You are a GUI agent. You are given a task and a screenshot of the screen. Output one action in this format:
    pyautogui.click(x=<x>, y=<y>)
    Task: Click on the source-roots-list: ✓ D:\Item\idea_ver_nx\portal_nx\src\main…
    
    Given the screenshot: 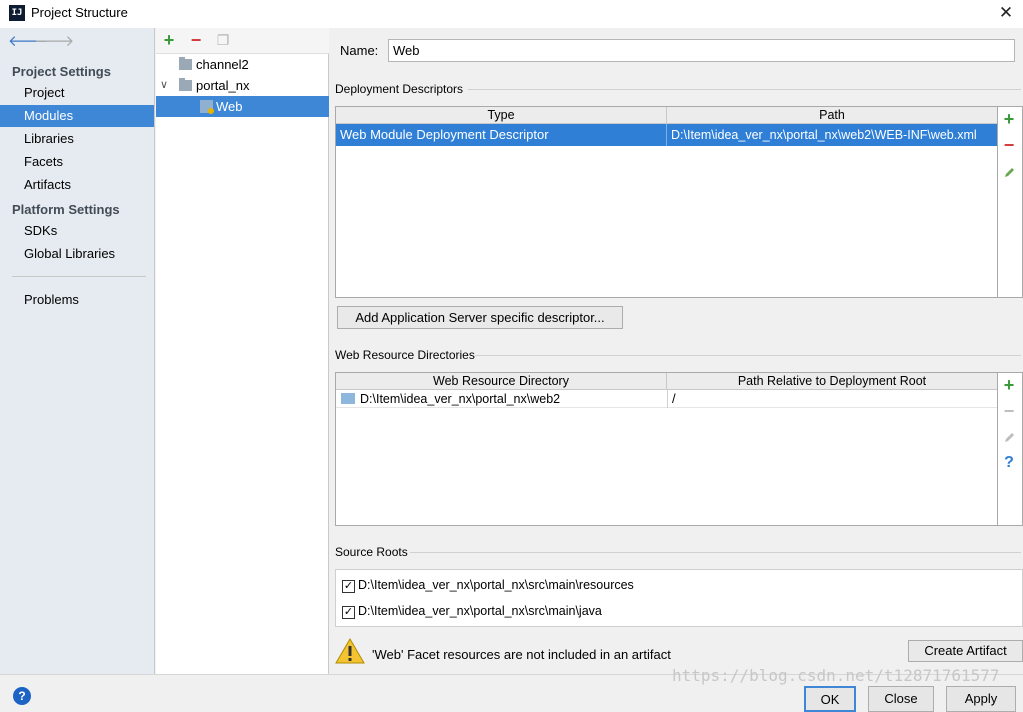 What is the action you would take?
    pyautogui.click(x=679, y=598)
    